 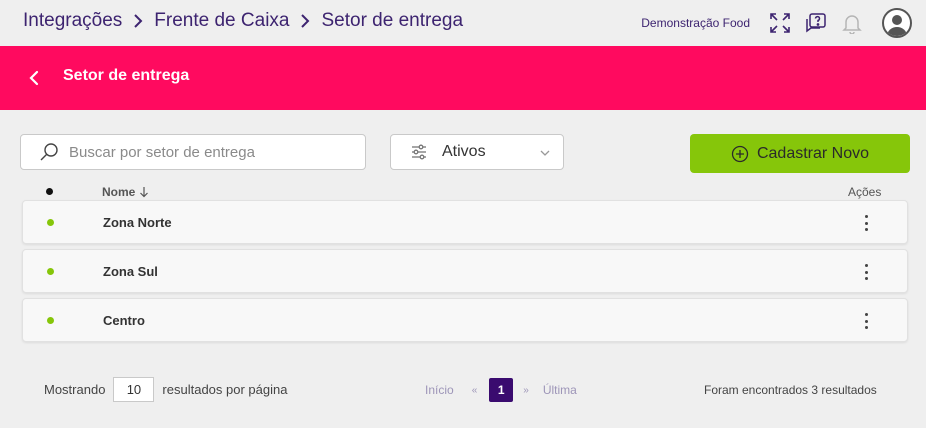 What do you see at coordinates (209, 152) in the screenshot?
I see `search-input` at bounding box center [209, 152].